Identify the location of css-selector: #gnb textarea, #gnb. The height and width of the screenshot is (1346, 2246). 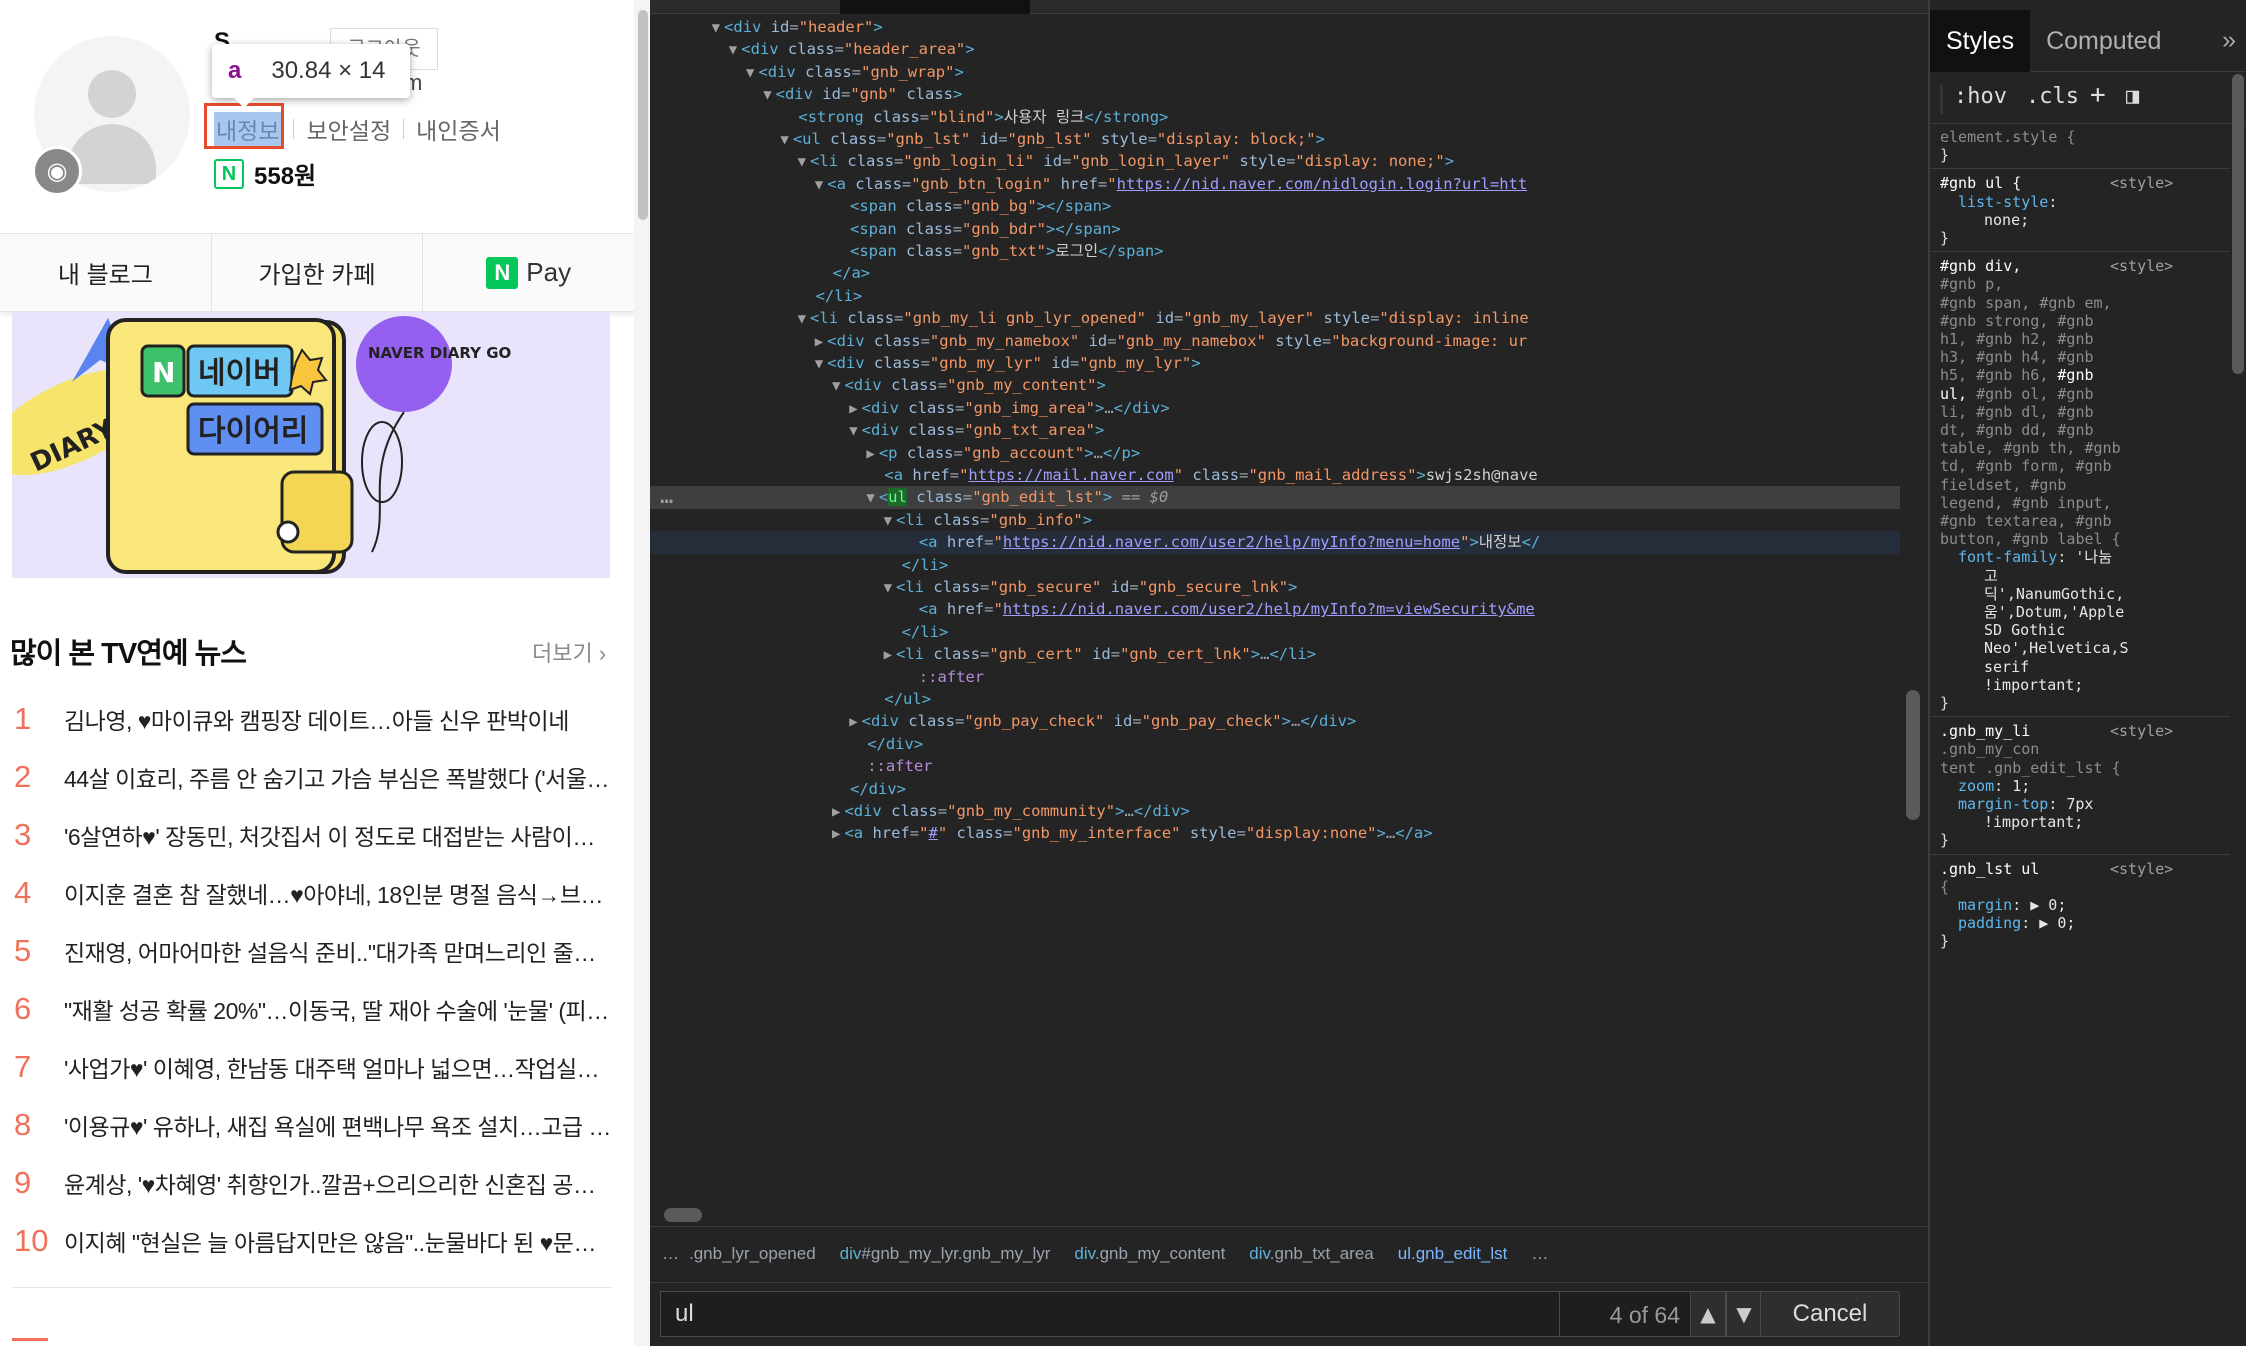
(2026, 521).